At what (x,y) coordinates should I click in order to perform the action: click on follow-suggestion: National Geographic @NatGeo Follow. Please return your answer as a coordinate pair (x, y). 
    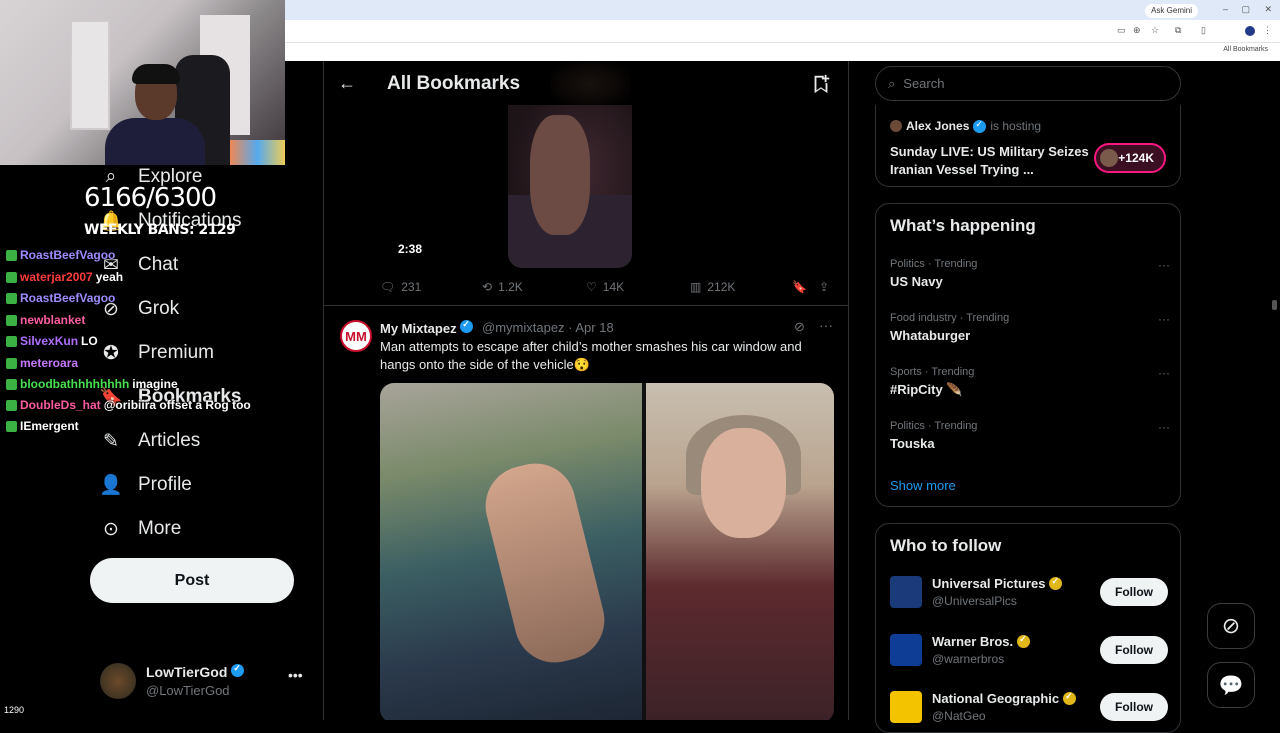
    Looking at the image, I should click on (1030, 709).